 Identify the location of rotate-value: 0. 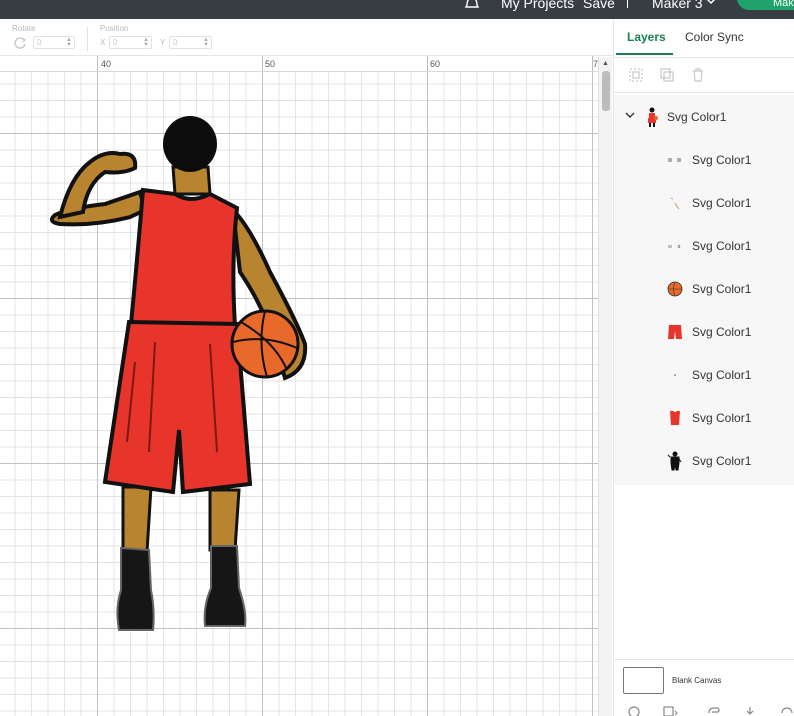
(39, 42).